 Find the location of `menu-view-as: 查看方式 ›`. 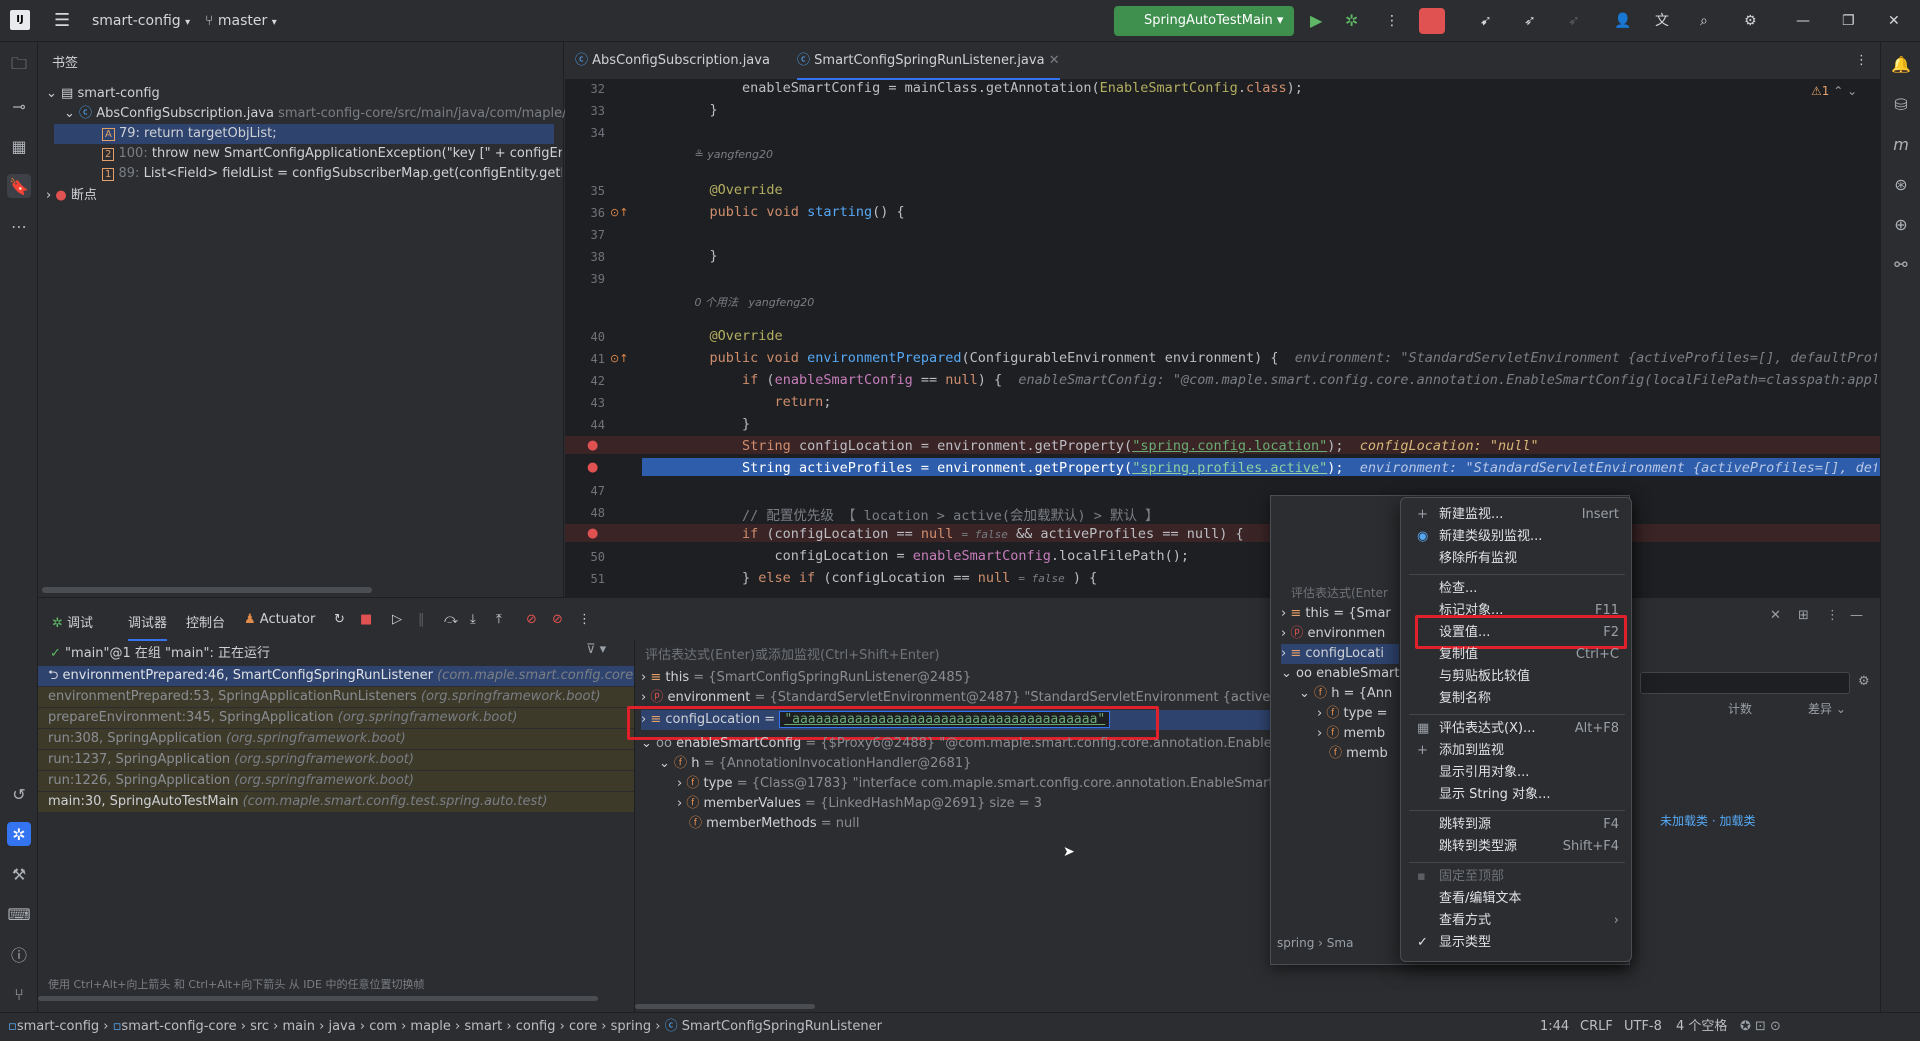

menu-view-as: 查看方式 › is located at coordinates (1517, 921).